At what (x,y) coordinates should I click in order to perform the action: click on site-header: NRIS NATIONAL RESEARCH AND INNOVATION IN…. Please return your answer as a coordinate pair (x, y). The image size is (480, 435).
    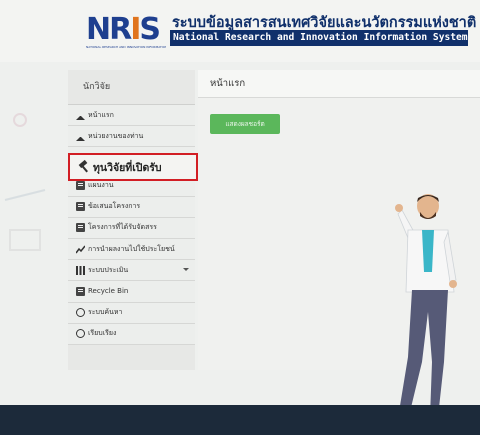
    Looking at the image, I should click on (240, 31).